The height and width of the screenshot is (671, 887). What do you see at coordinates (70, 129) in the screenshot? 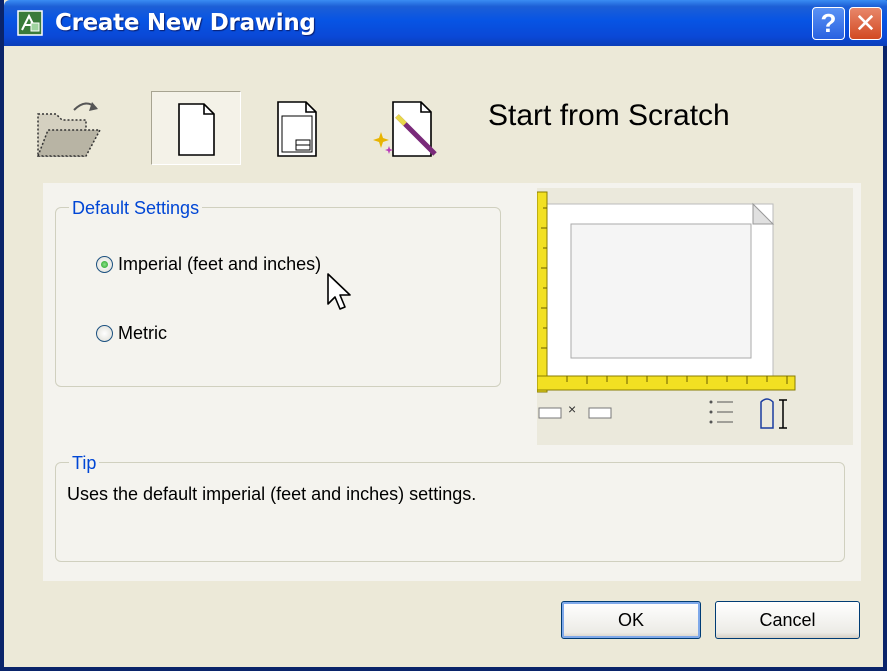
I see `folder-open-icon` at bounding box center [70, 129].